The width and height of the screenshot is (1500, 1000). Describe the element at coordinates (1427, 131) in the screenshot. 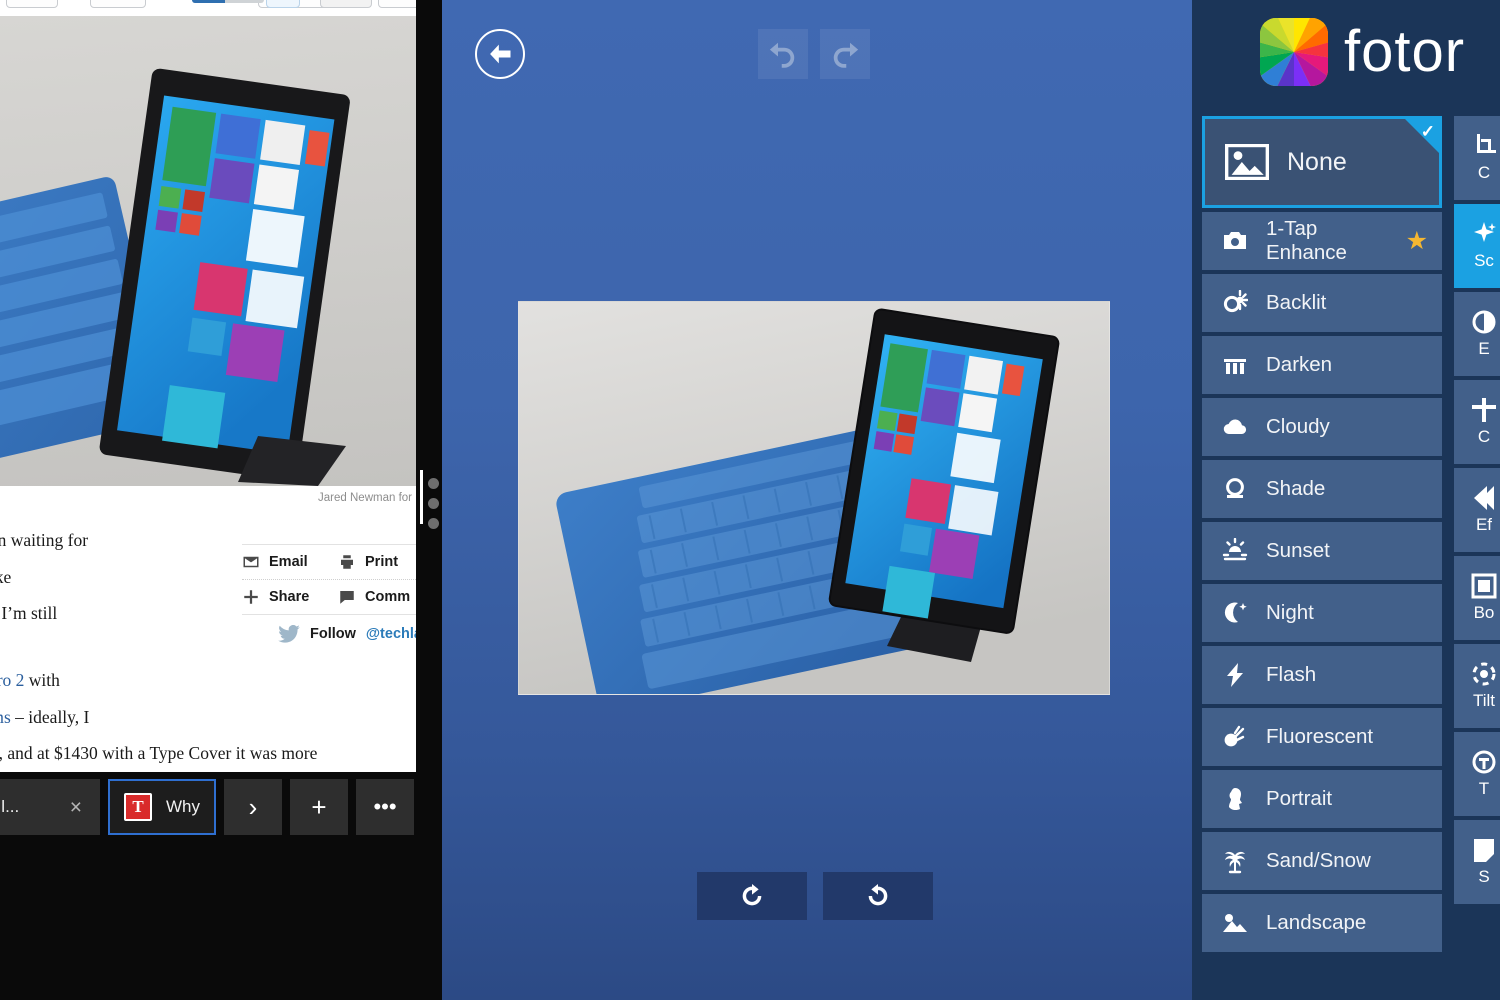

I see `check-icon: ✓` at that location.